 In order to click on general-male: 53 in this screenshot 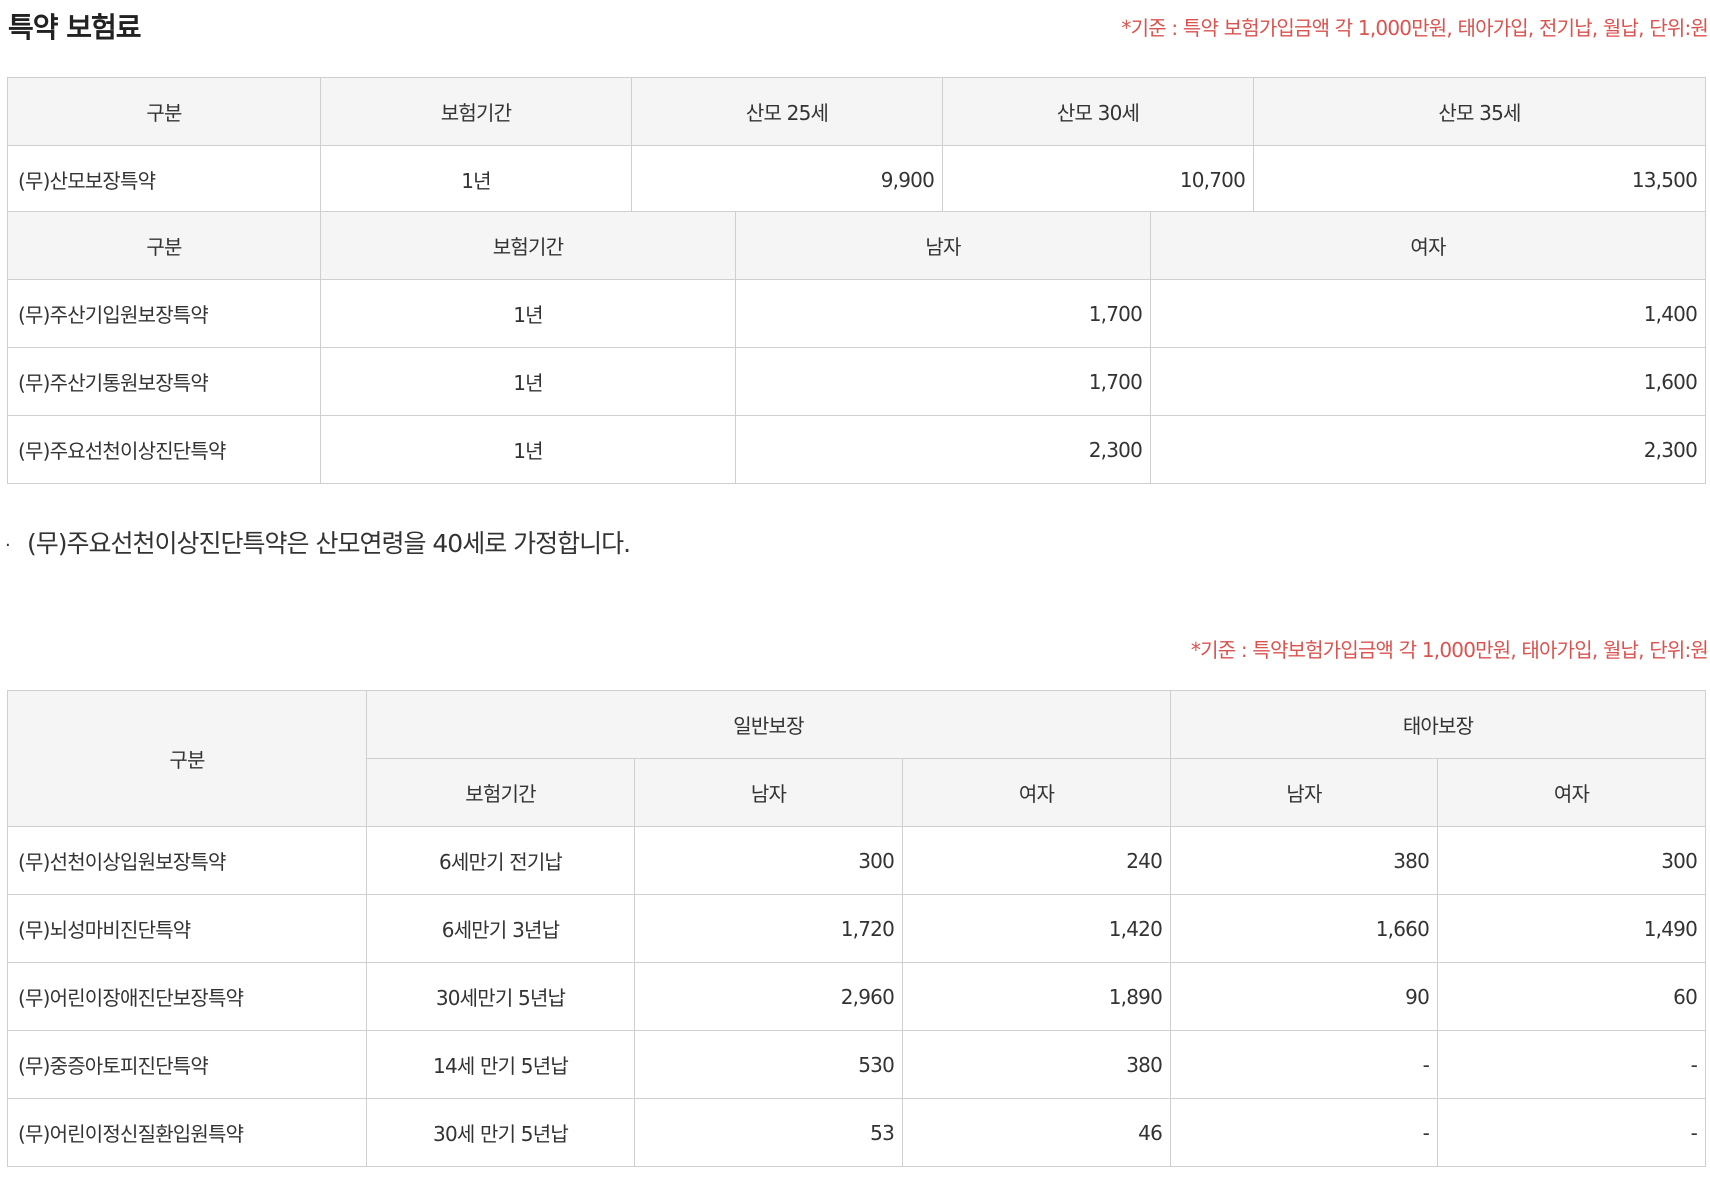, I will do `click(768, 1132)`.